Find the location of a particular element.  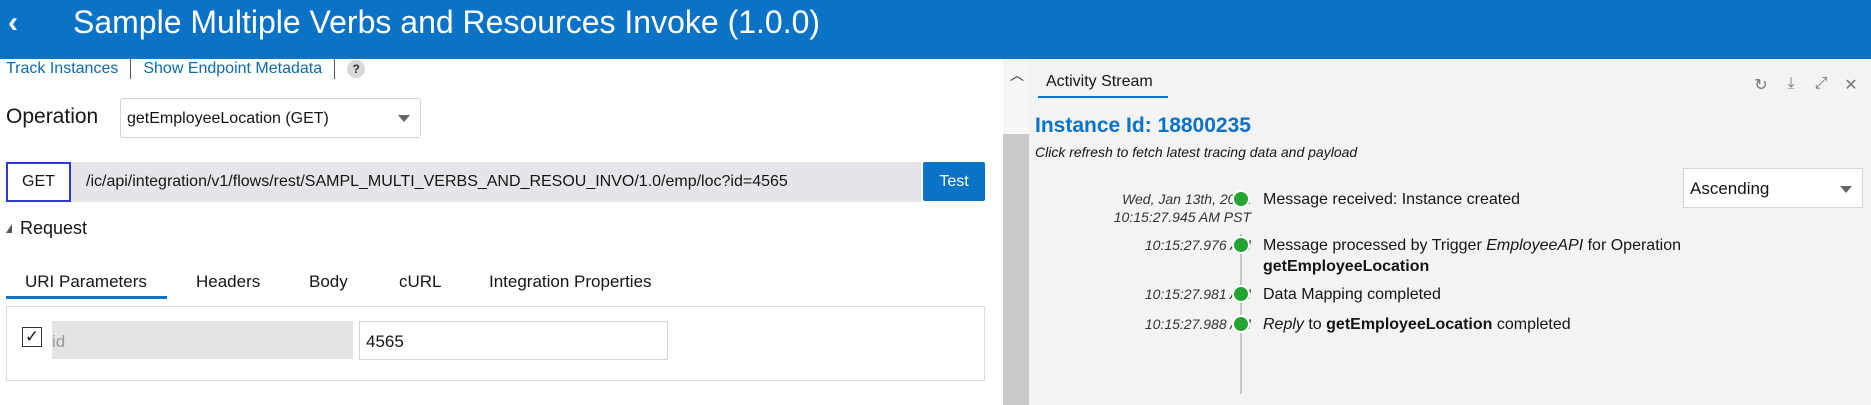

expand-icon: ⤢ is located at coordinates (1821, 85).